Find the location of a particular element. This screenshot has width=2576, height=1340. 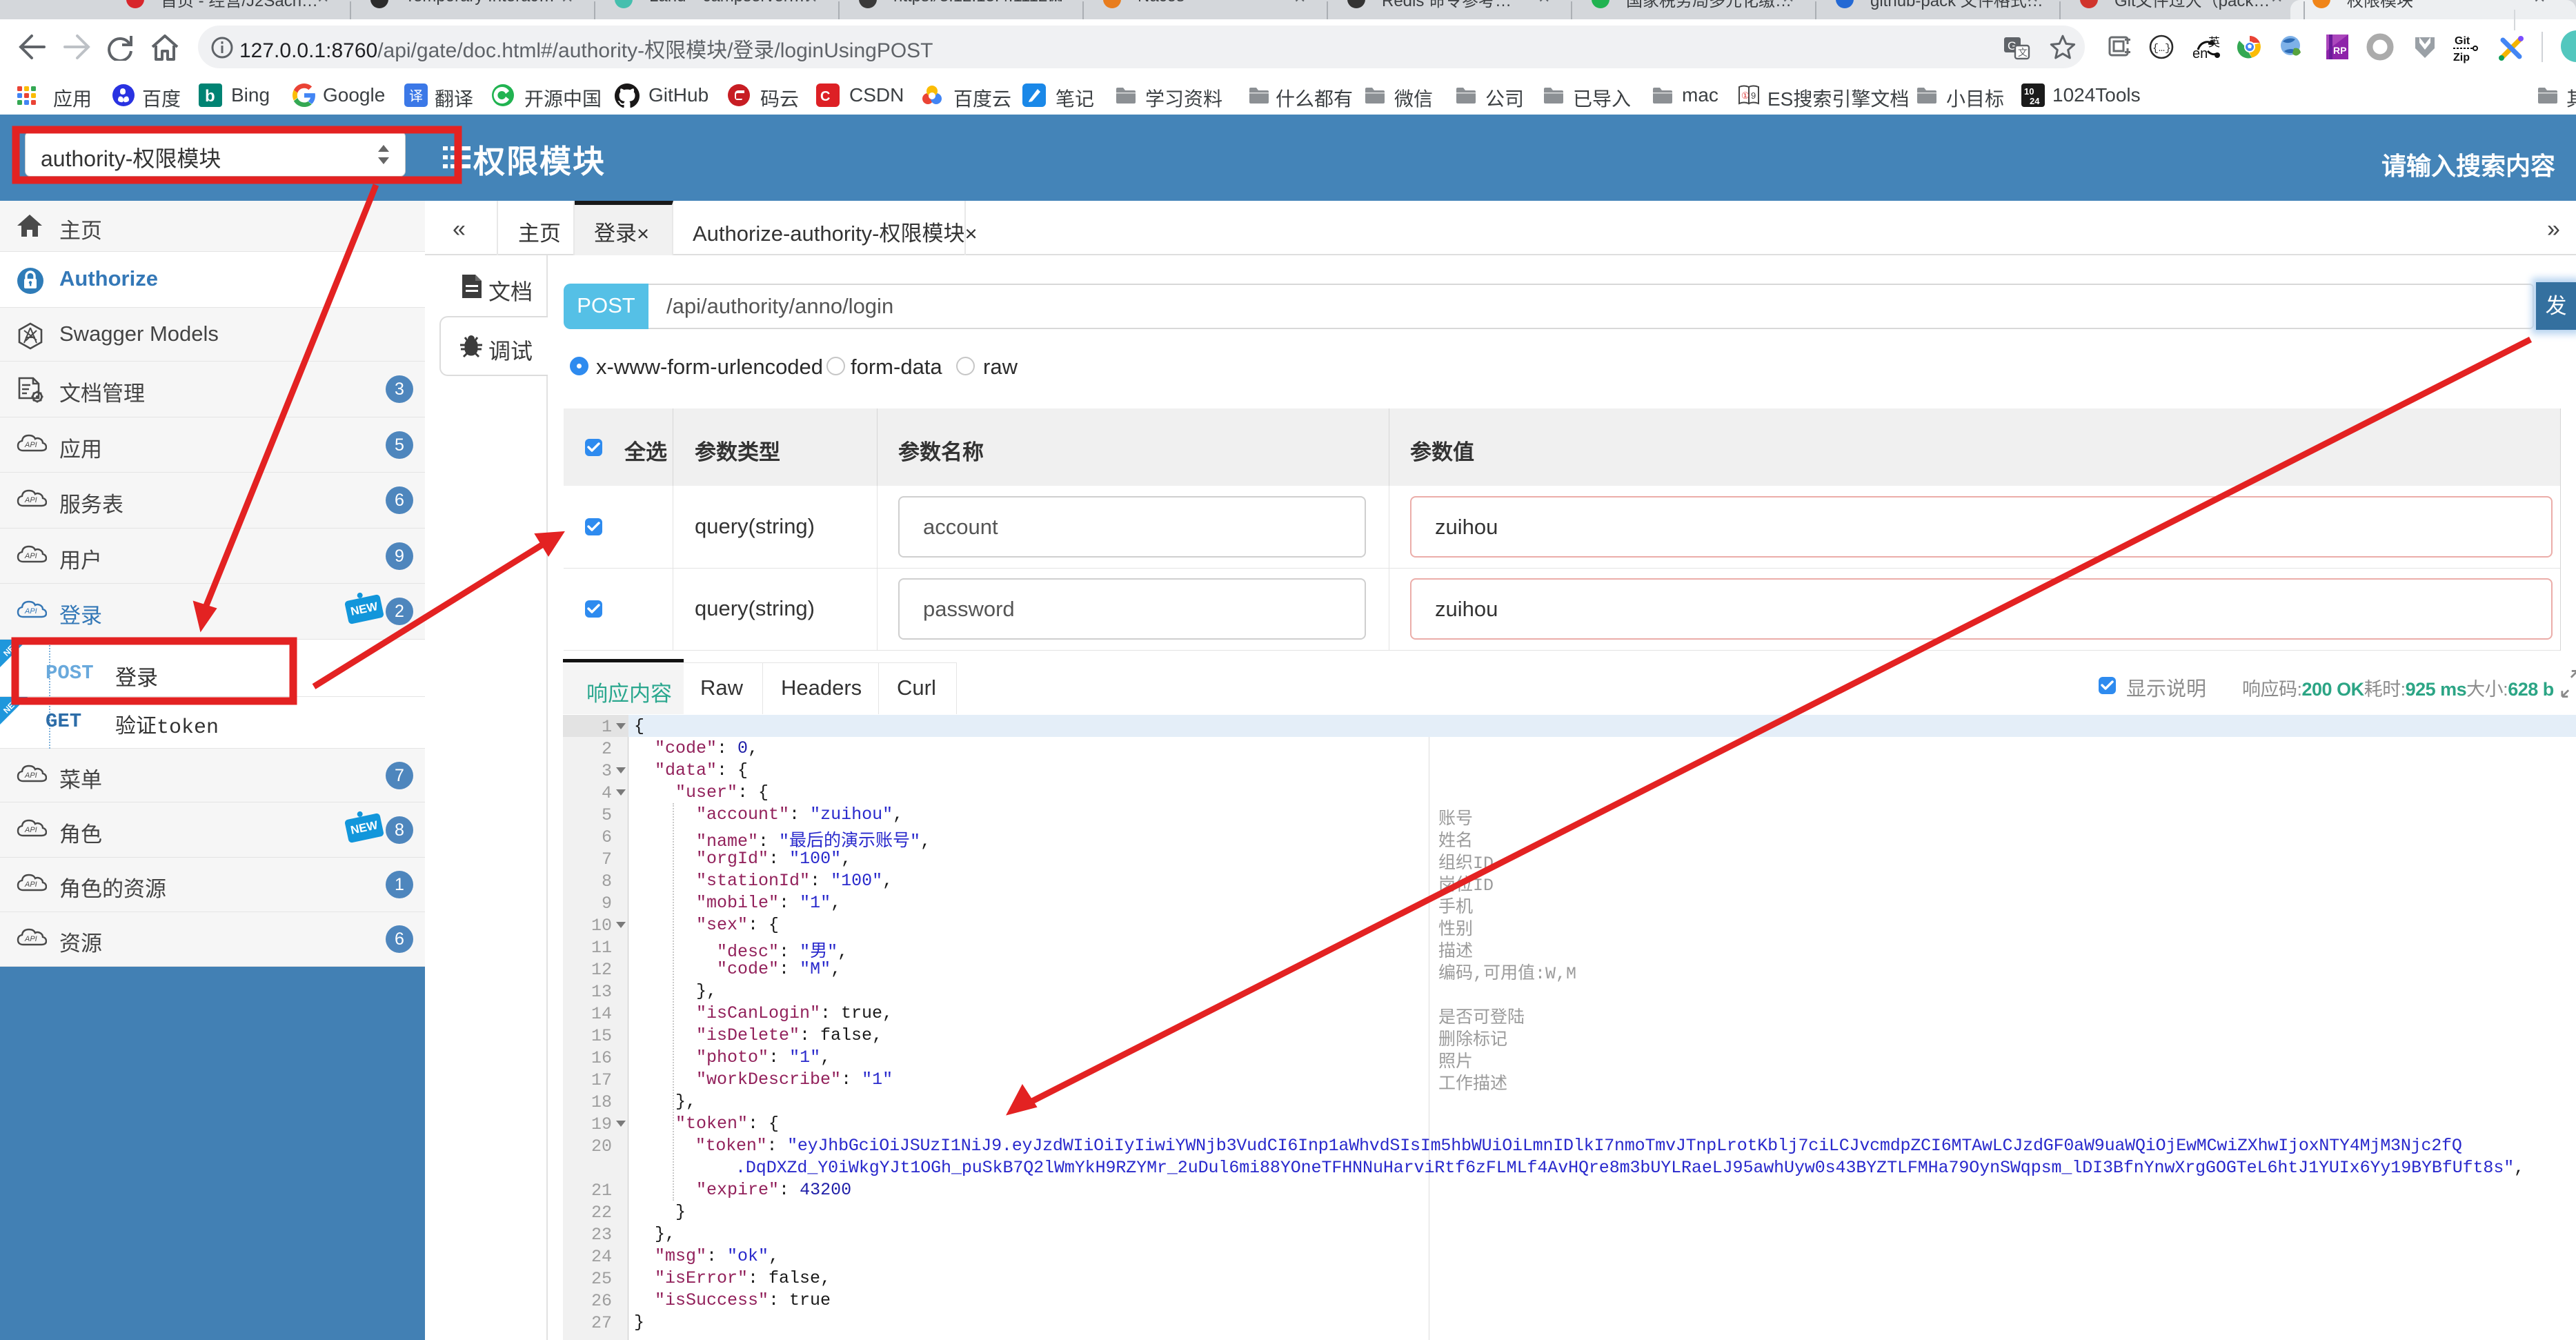

svg-text: 文 is located at coordinates (2023, 52).